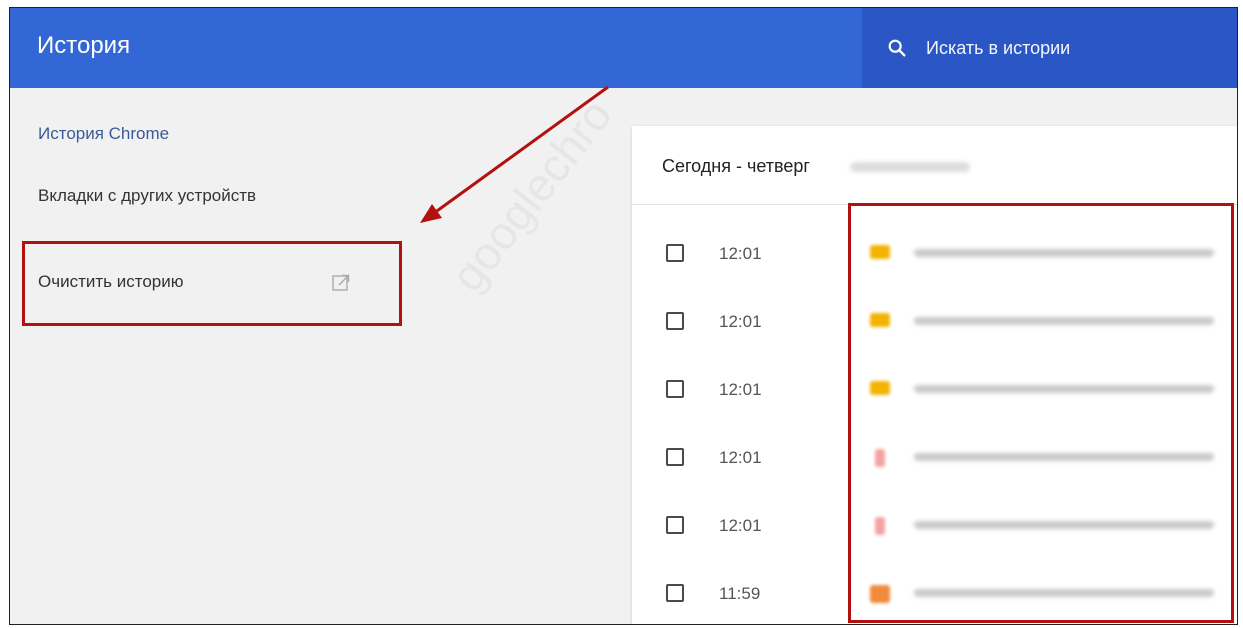 This screenshot has height=628, width=1243. What do you see at coordinates (103, 134) in the screenshot?
I see `sidebar-item-chrome-history: История Chrome` at bounding box center [103, 134].